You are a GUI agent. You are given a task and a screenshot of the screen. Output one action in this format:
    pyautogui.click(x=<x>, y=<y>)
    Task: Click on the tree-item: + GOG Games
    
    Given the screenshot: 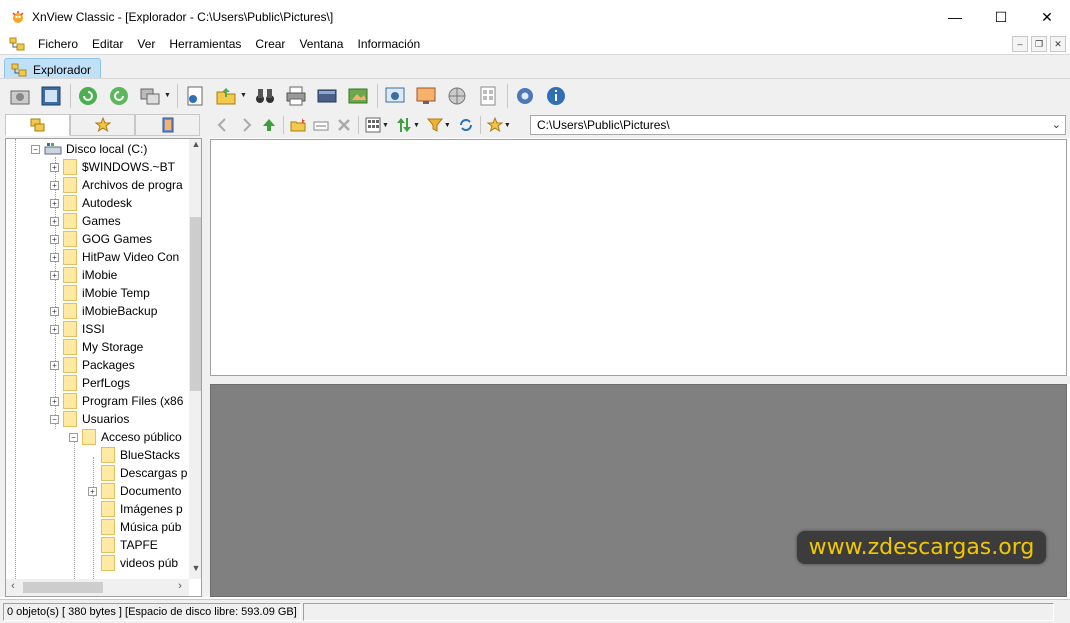 What is the action you would take?
    pyautogui.click(x=101, y=239)
    